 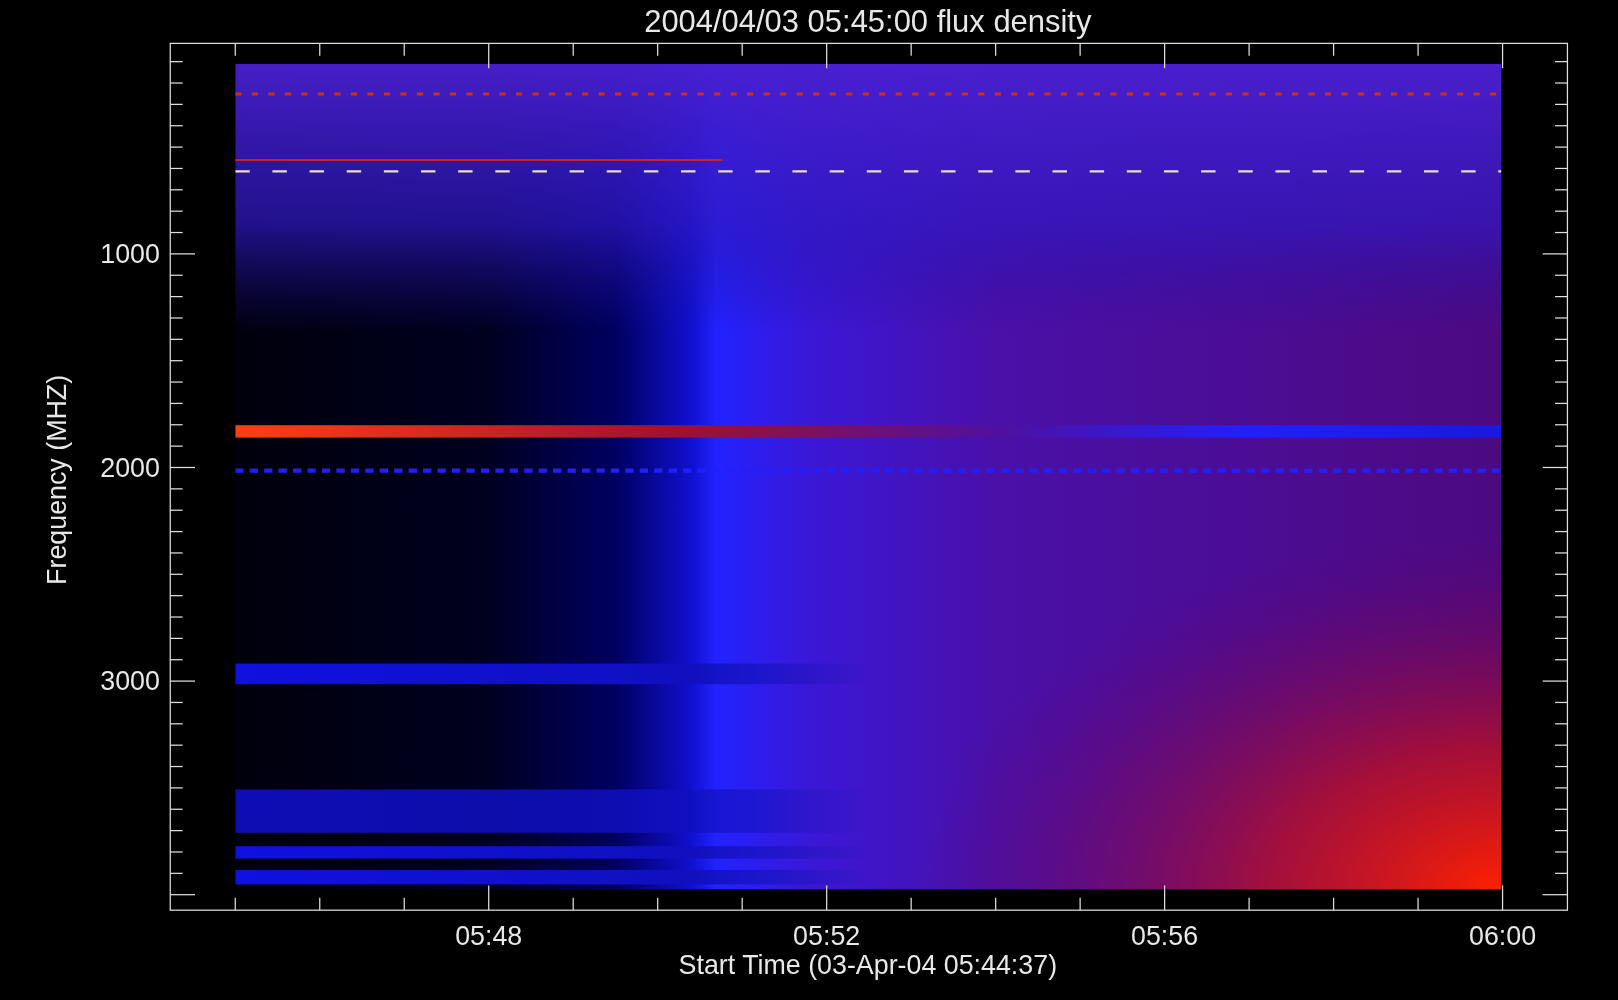 What do you see at coordinates (868, 965) in the screenshot?
I see `axis-title: Start Time (03-Apr-04 05:44:37)` at bounding box center [868, 965].